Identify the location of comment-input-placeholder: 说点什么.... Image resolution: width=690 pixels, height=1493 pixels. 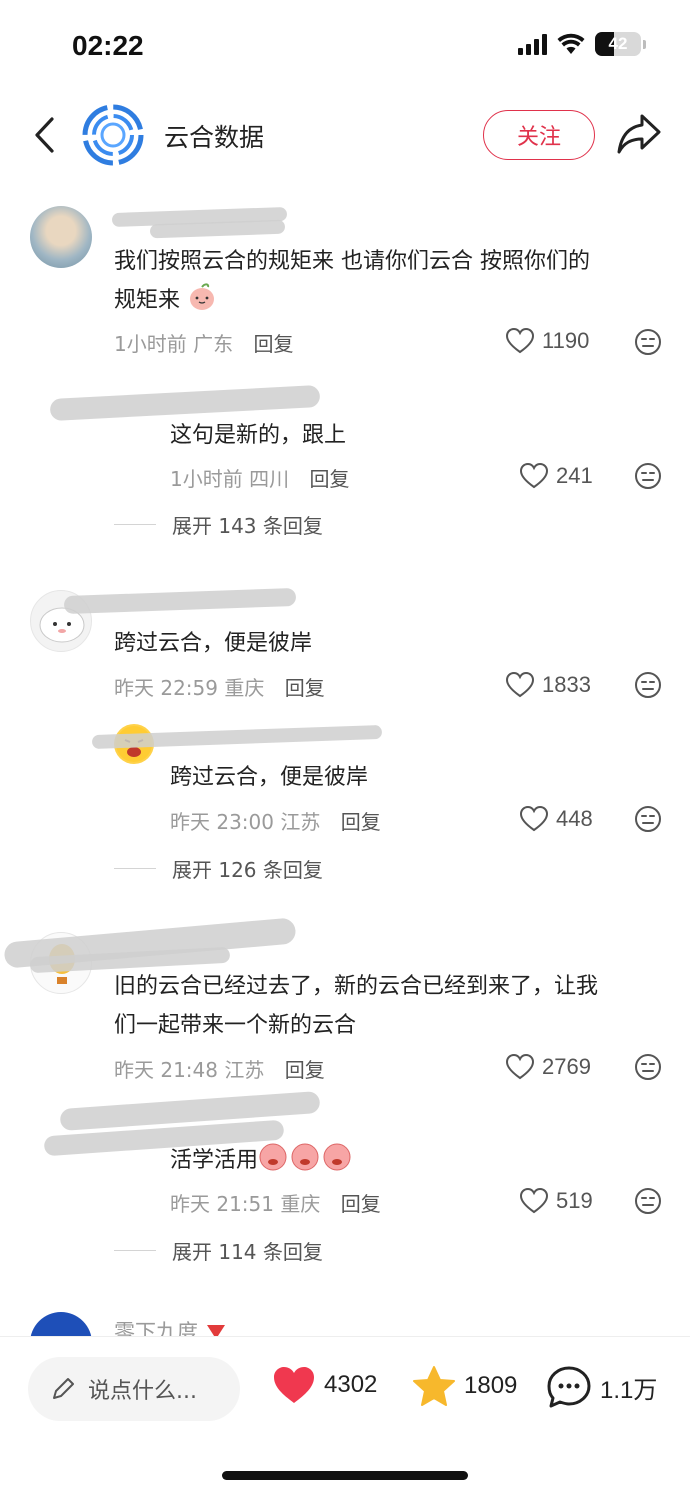
(142, 1391).